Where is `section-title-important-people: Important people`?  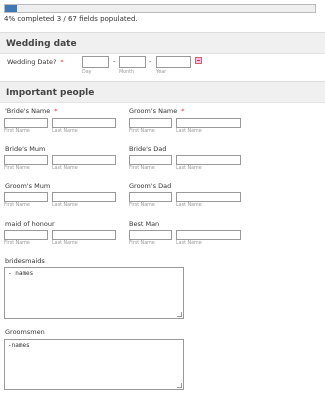
section-title-important-people: Important people is located at coordinates (50, 93).